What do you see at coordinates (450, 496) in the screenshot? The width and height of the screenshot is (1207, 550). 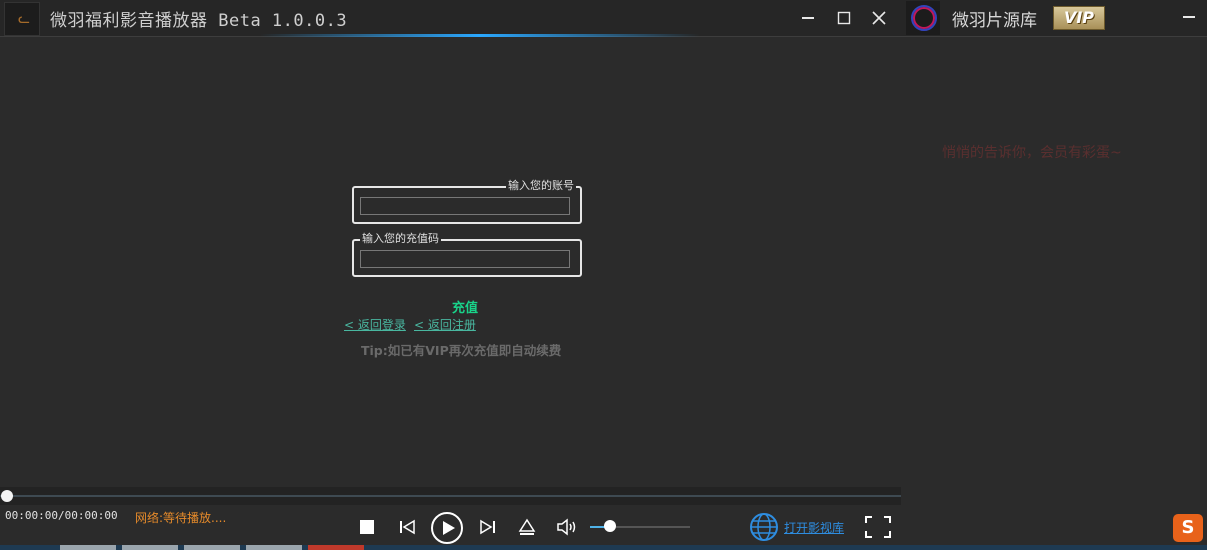 I see `progress-line` at bounding box center [450, 496].